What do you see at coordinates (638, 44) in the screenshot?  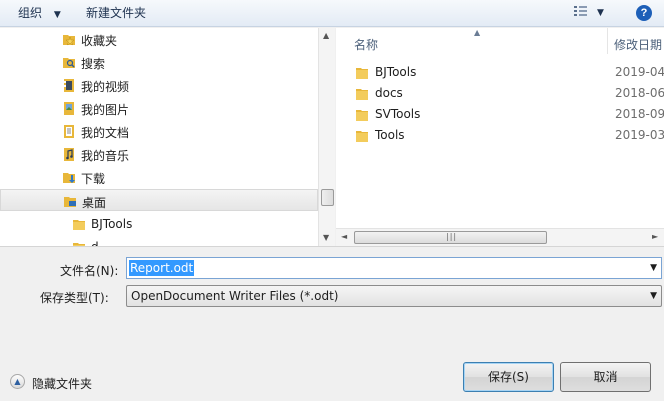 I see `column-date-header: 修改日期` at bounding box center [638, 44].